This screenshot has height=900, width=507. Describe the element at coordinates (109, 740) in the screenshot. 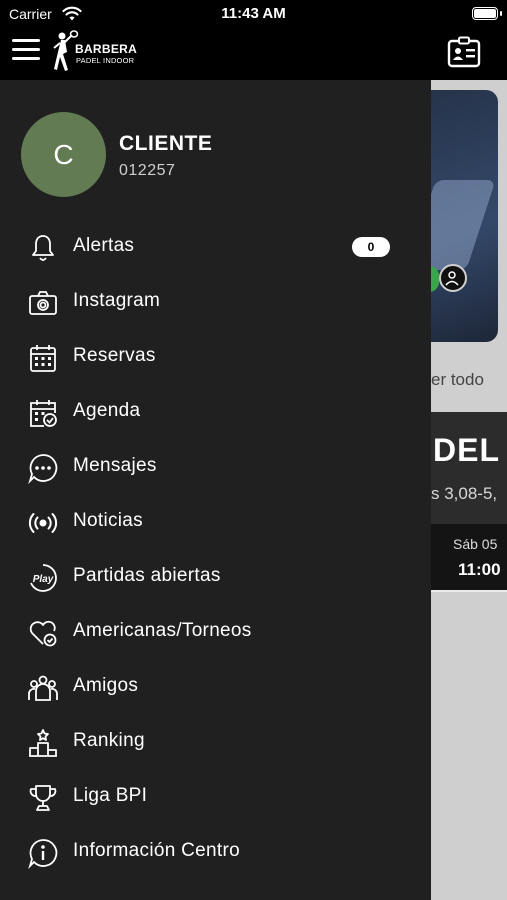

I see `menu-label: Ranking` at that location.